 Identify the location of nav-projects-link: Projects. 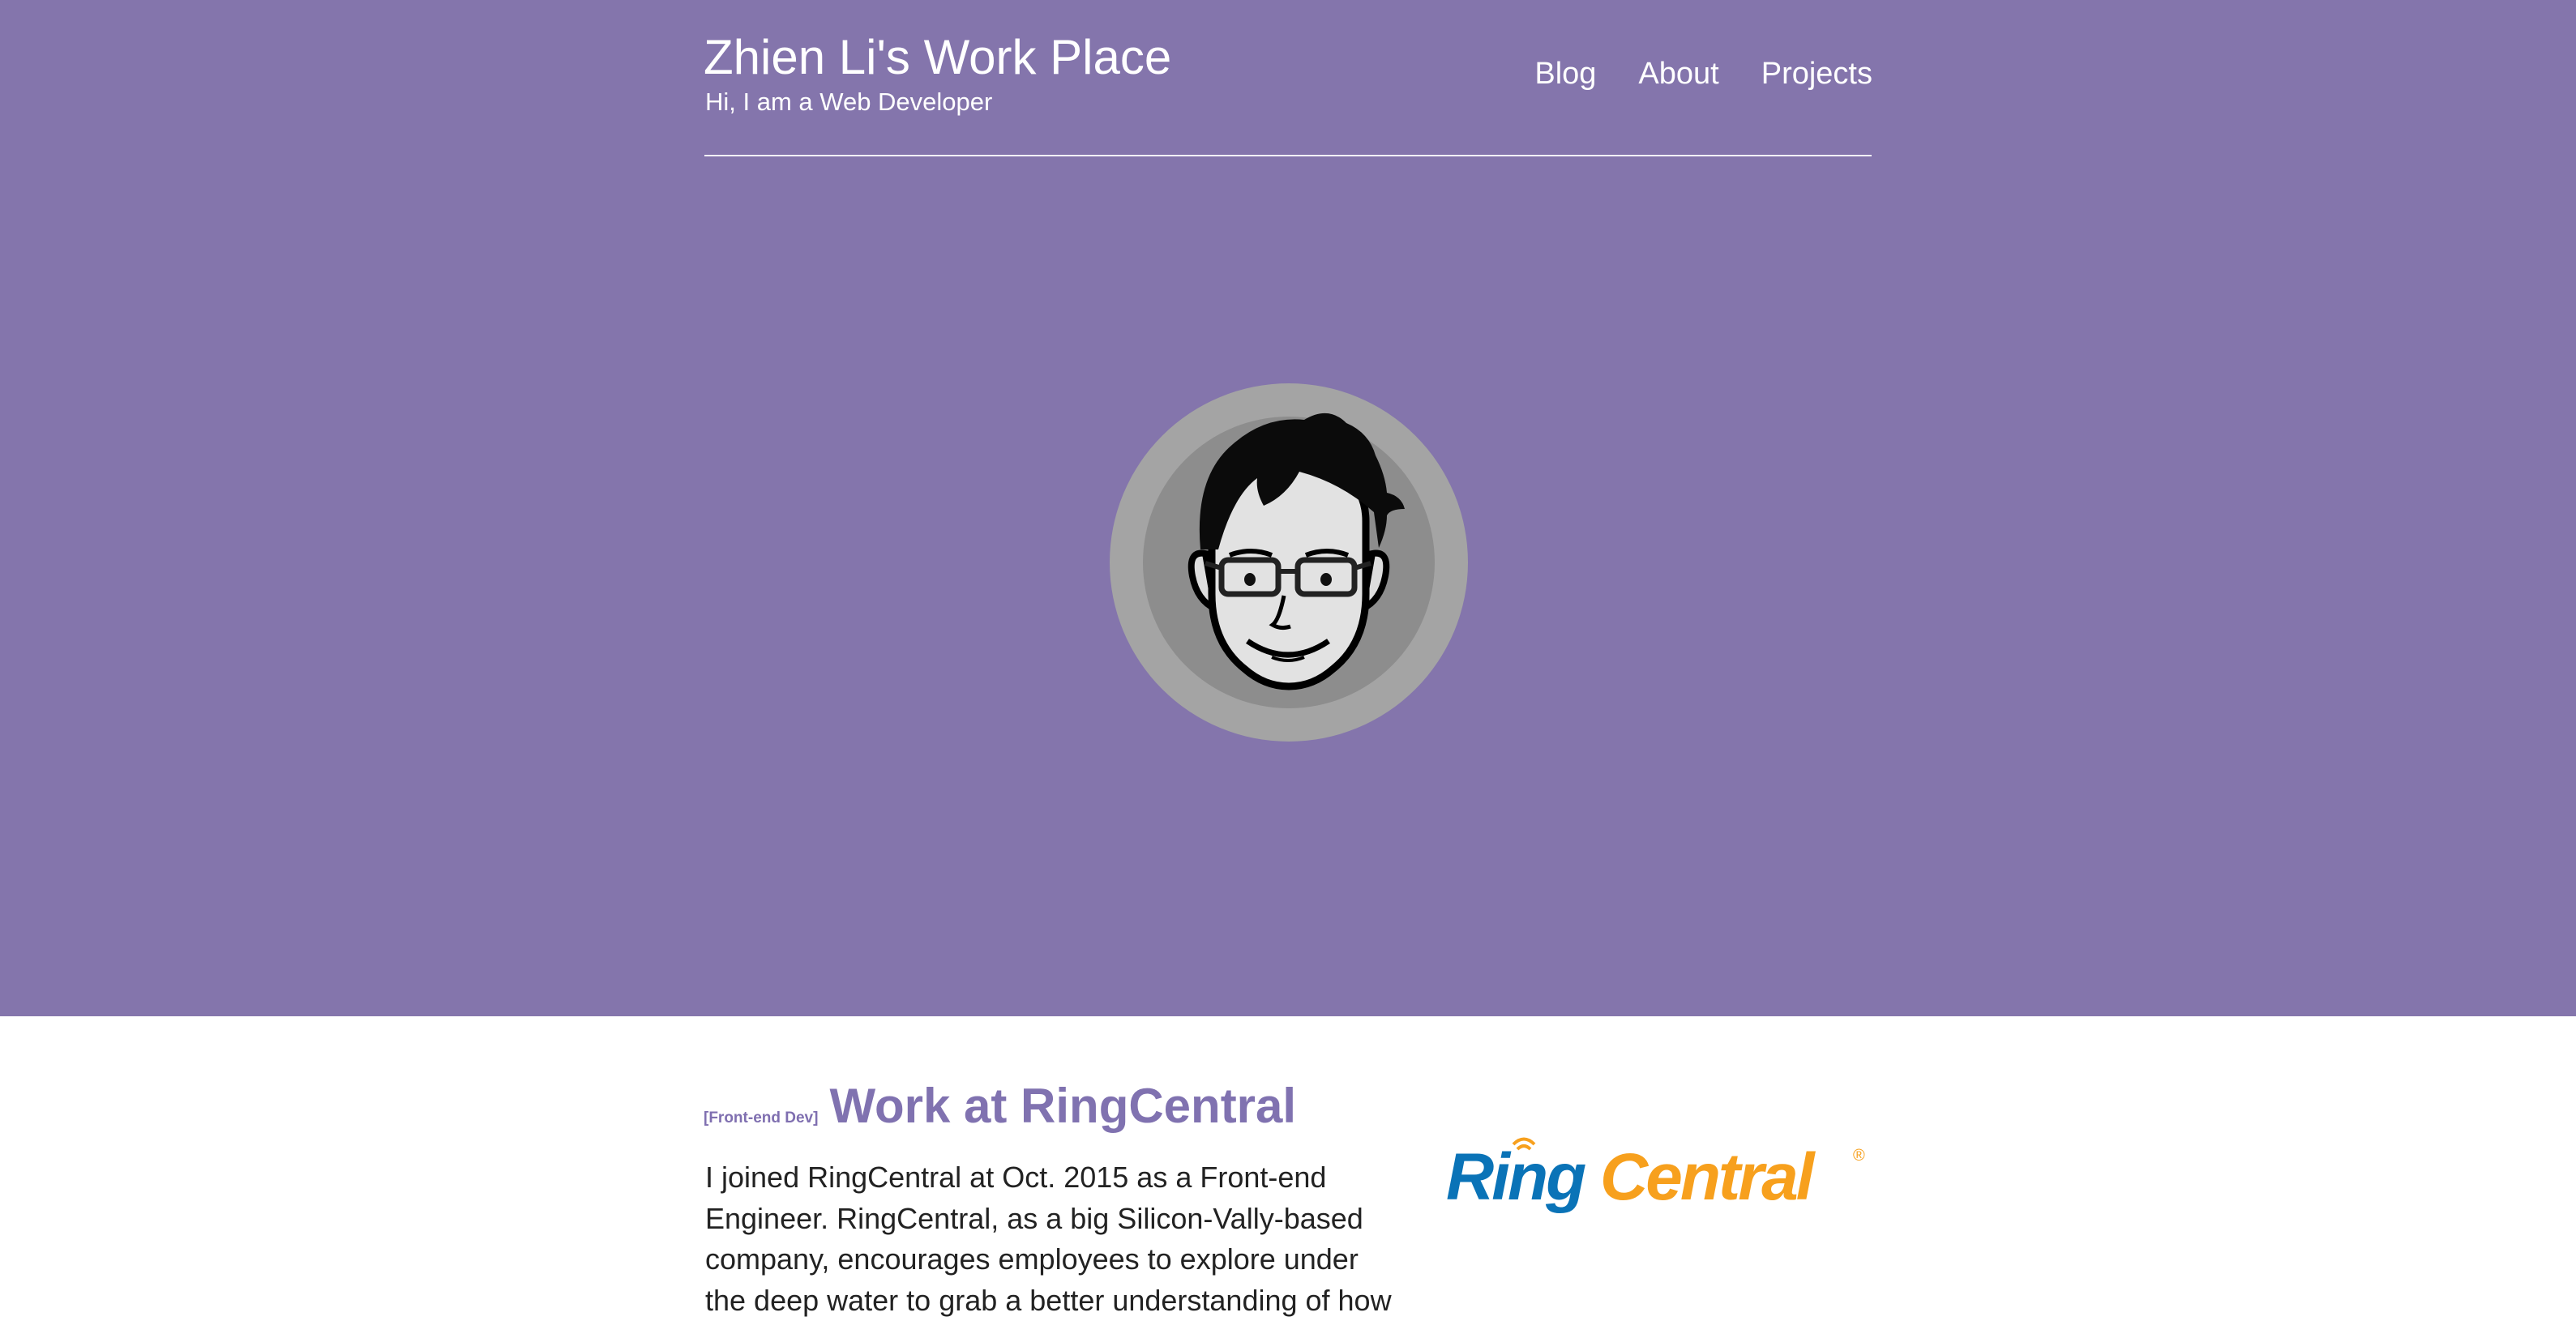
(1816, 74).